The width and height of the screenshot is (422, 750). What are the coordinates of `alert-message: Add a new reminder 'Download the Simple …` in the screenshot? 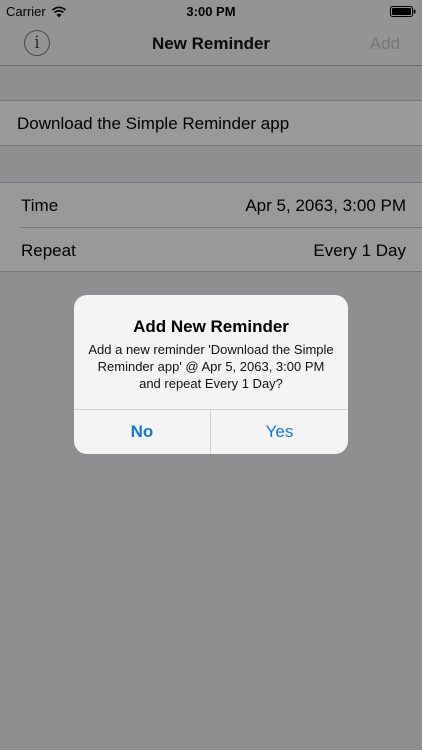 It's located at (211, 366).